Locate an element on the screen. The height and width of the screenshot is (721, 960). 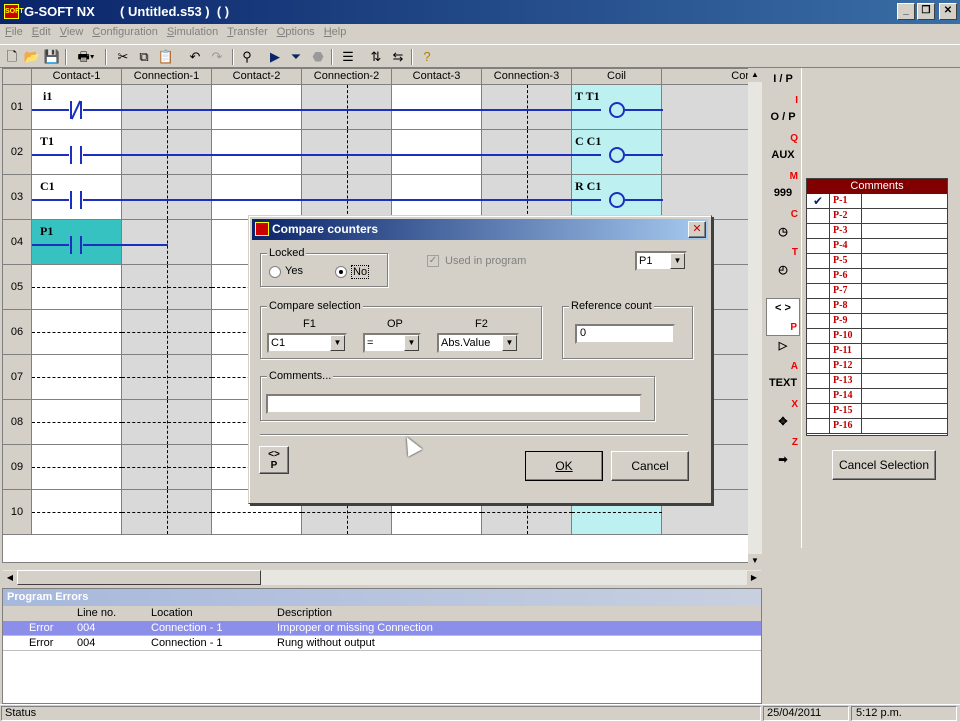
dialog-close-icon: ✕ is located at coordinates (697, 229).